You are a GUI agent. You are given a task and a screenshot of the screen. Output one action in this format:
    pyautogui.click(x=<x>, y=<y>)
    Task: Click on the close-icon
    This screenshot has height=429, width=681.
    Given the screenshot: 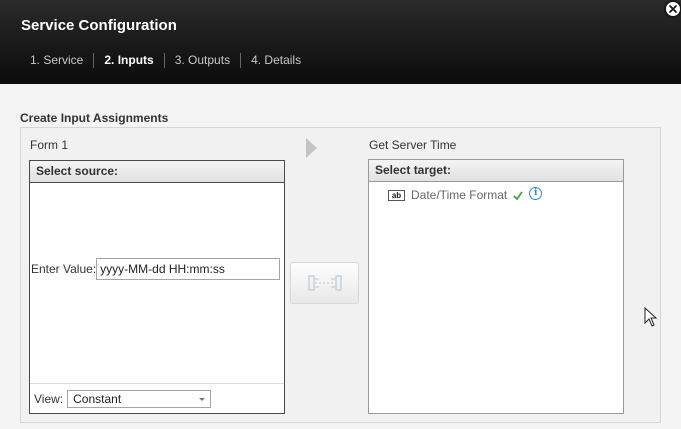 What is the action you would take?
    pyautogui.click(x=673, y=9)
    